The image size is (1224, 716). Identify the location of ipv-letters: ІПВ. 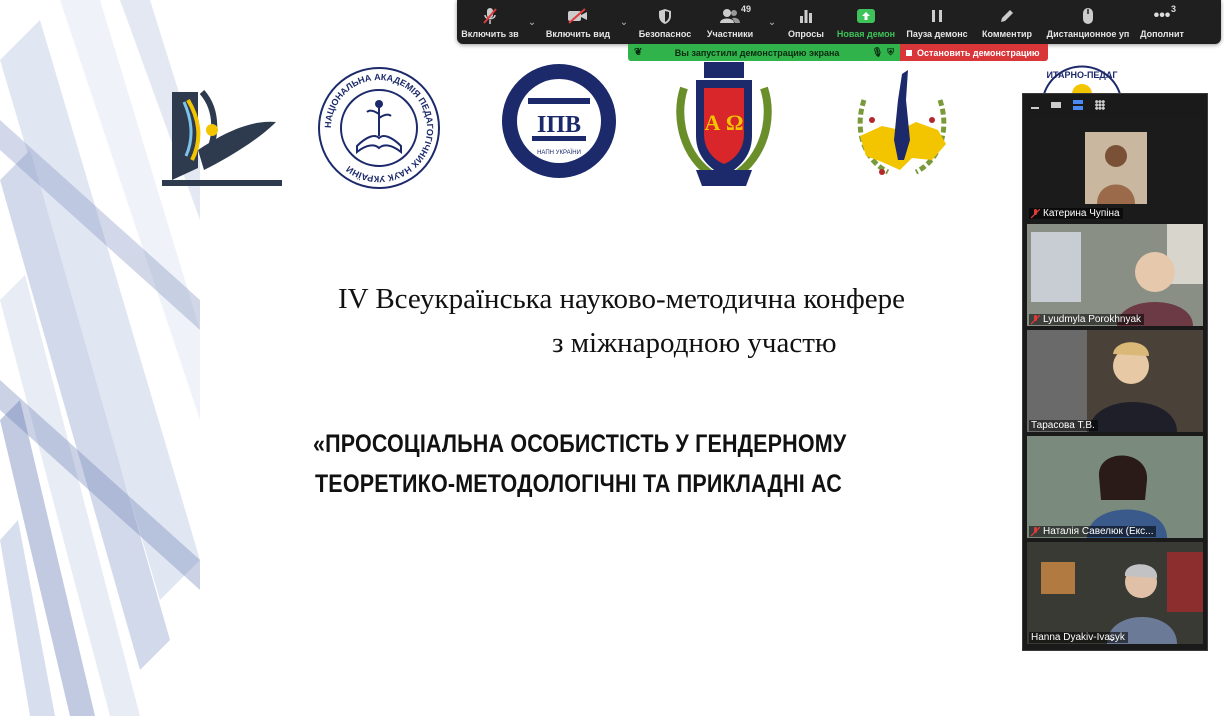
(559, 125).